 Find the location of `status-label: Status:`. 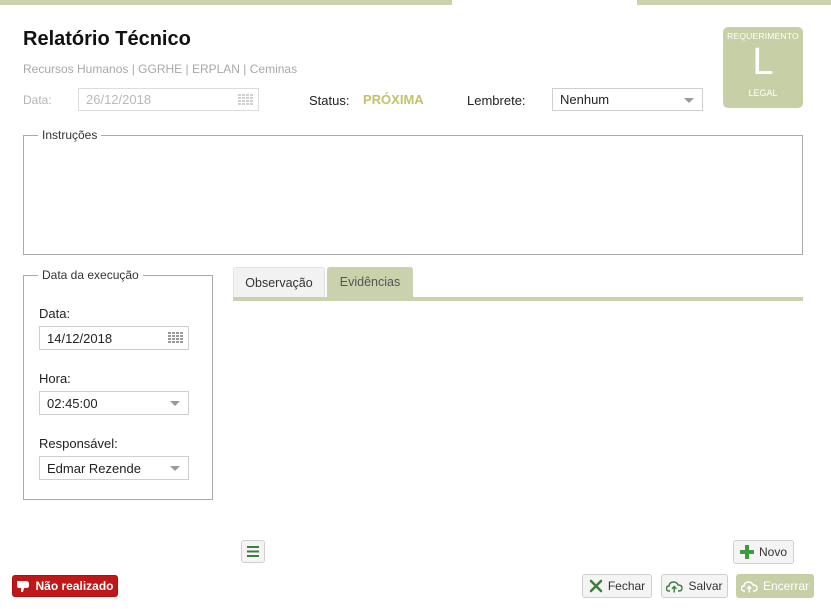

status-label: Status: is located at coordinates (329, 100).